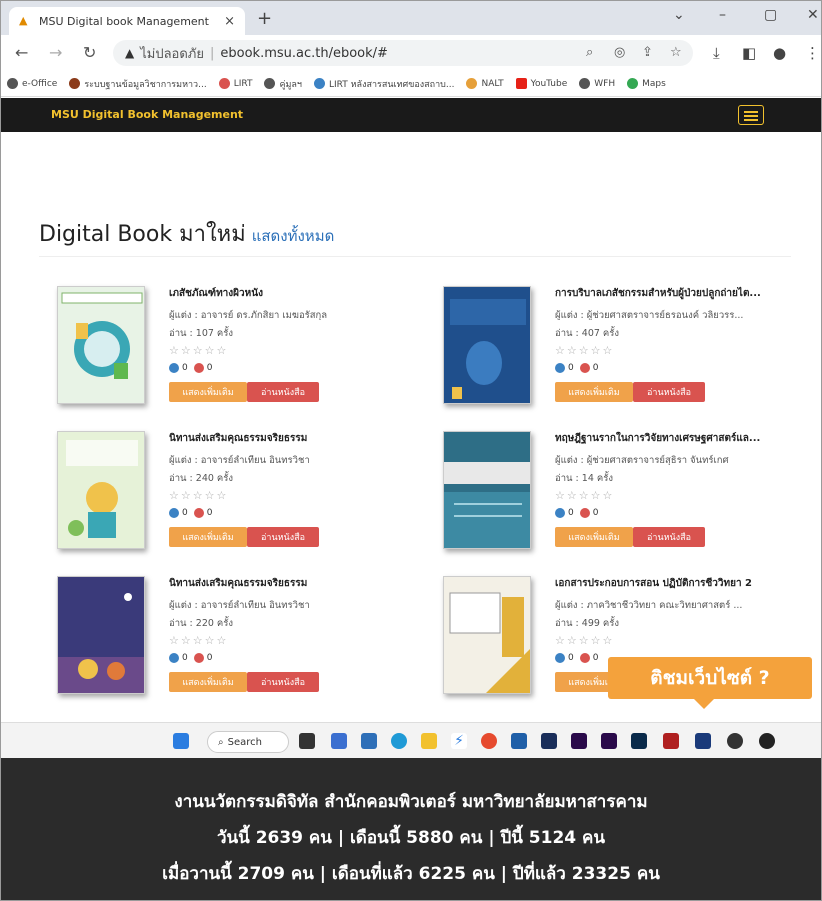  Describe the element at coordinates (235, 83) in the screenshot. I see `bookmark-item: LIRT` at that location.